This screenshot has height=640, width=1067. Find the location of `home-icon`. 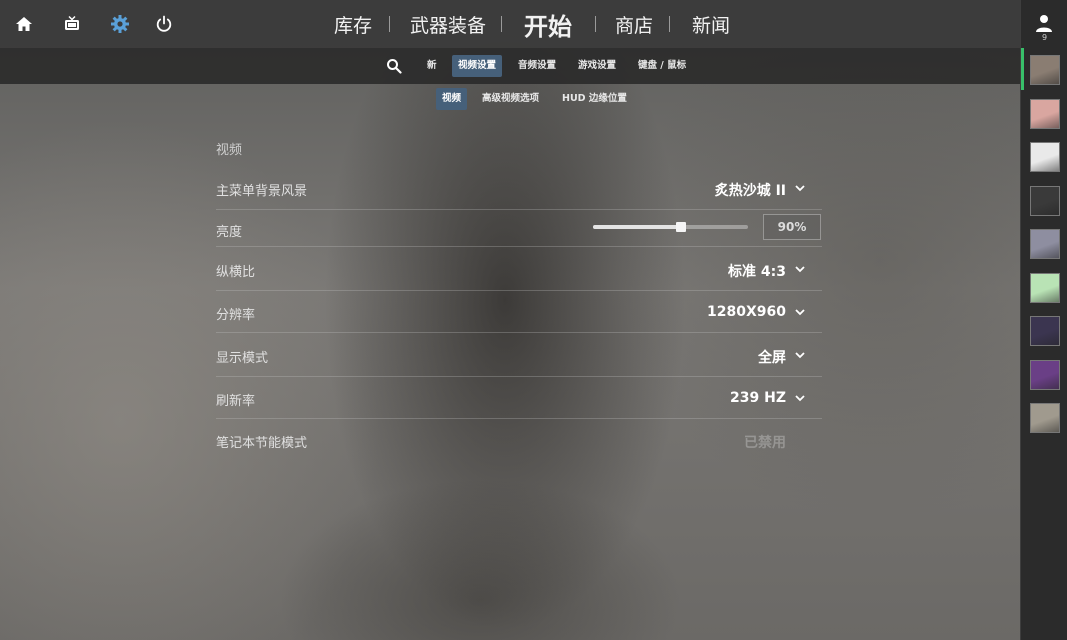

home-icon is located at coordinates (24, 24).